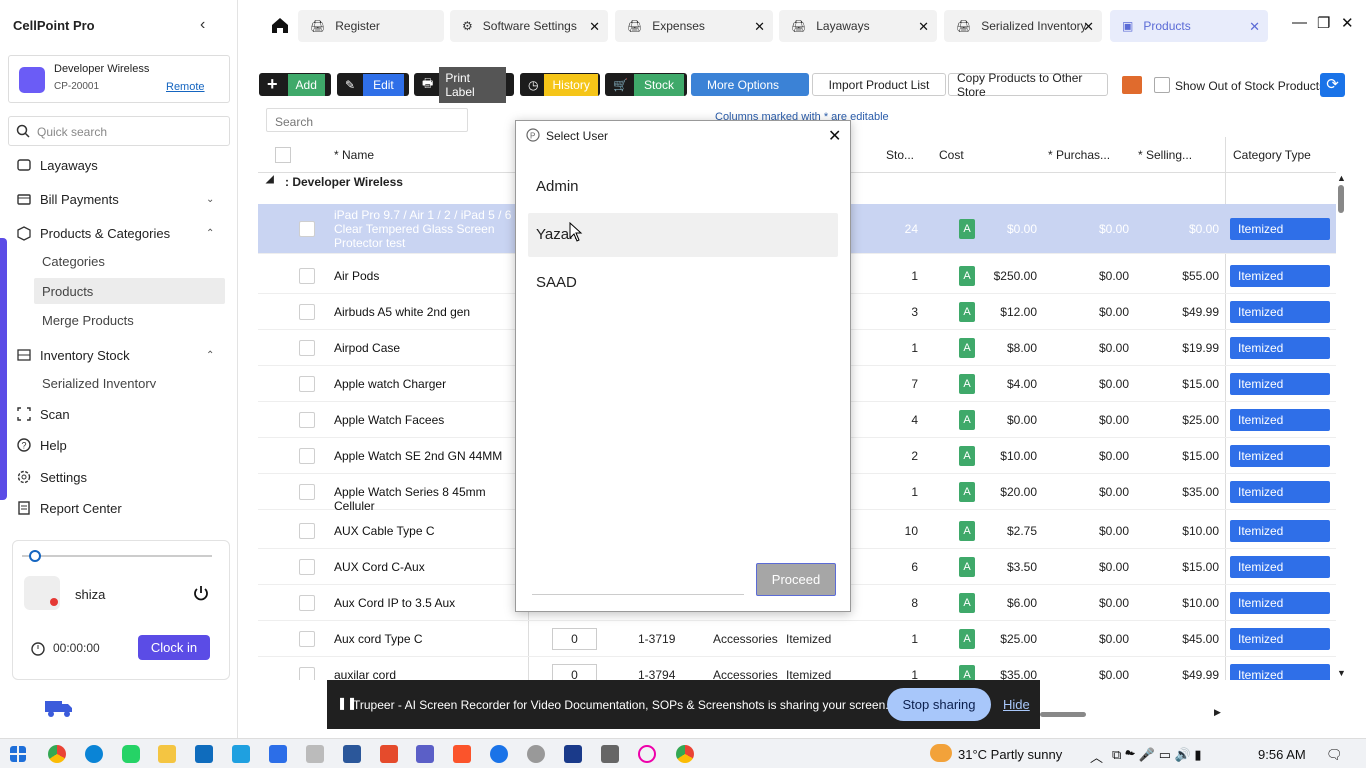  What do you see at coordinates (694, 26) in the screenshot?
I see `tab-expenses: 🖨 Expenses ✕` at bounding box center [694, 26].